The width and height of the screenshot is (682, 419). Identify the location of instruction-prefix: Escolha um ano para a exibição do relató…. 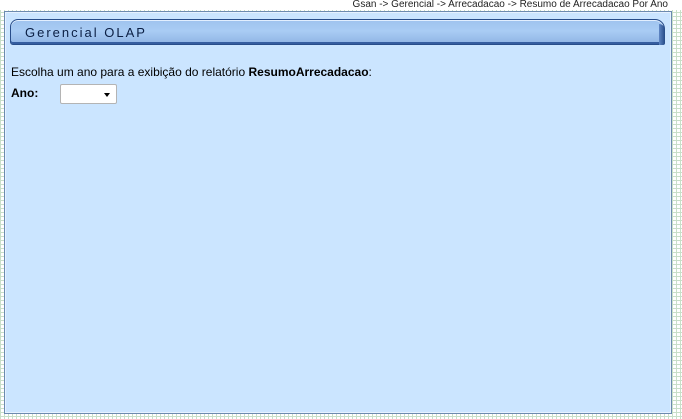
(130, 72).